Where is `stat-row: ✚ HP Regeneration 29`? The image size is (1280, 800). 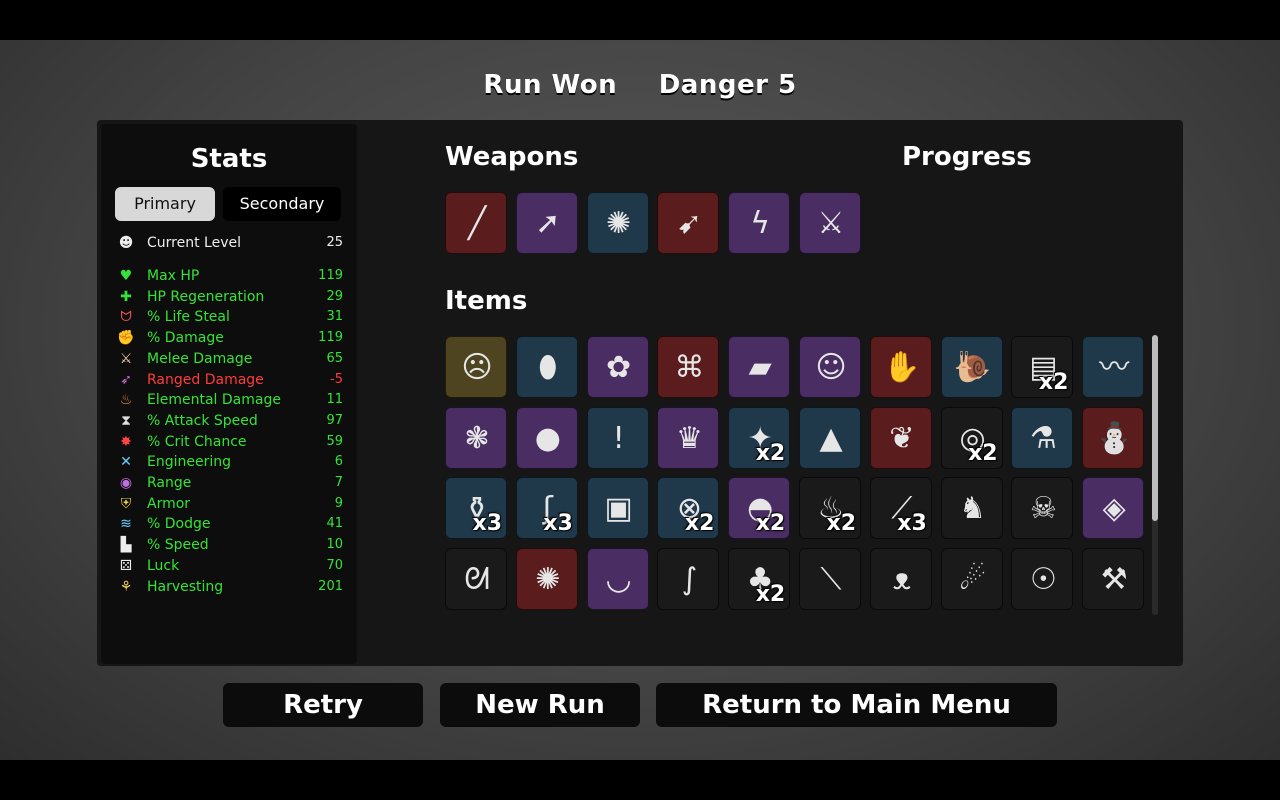
stat-row: ✚ HP Regeneration 29 is located at coordinates (229, 297).